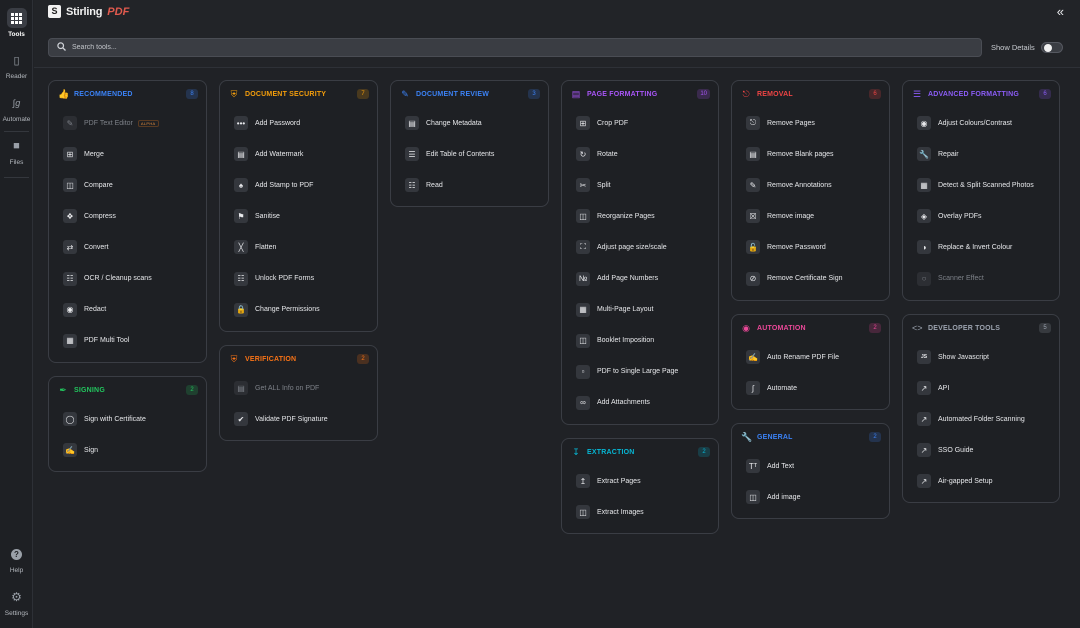  Describe the element at coordinates (473, 185) in the screenshot. I see `tool-item: ☷ Read` at that location.